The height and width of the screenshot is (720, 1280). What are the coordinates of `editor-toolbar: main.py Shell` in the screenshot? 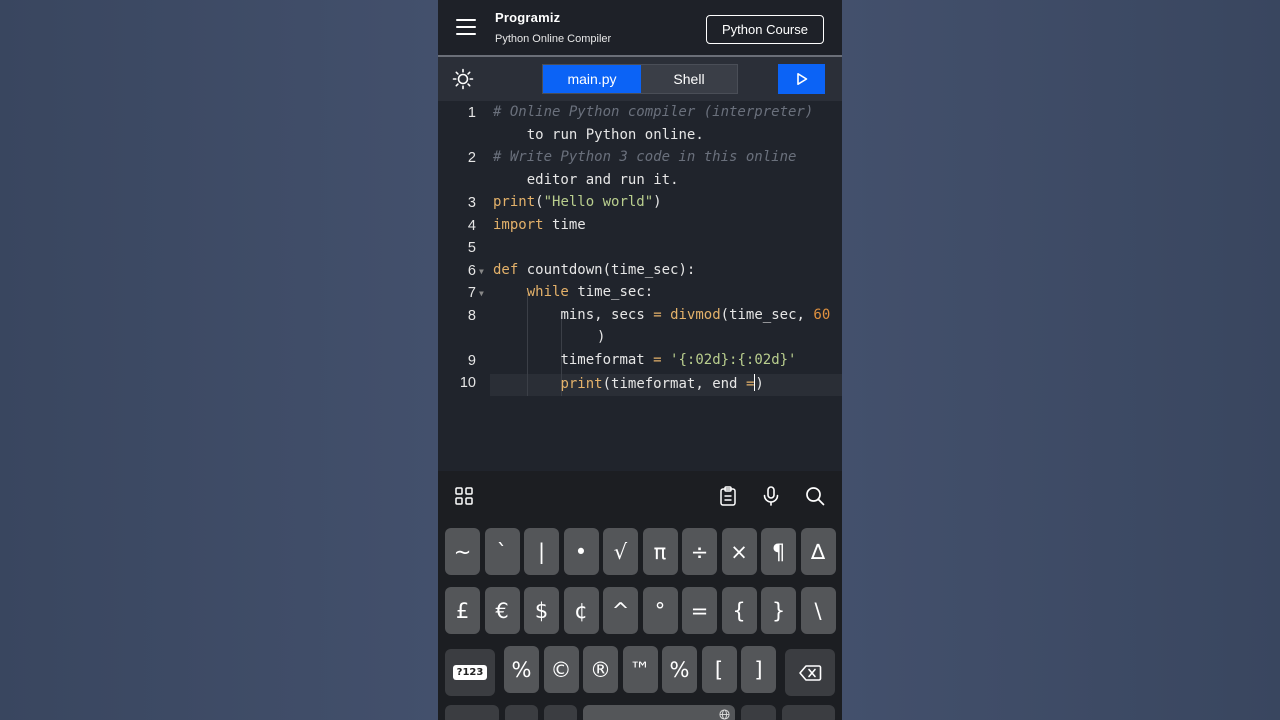 It's located at (640, 79).